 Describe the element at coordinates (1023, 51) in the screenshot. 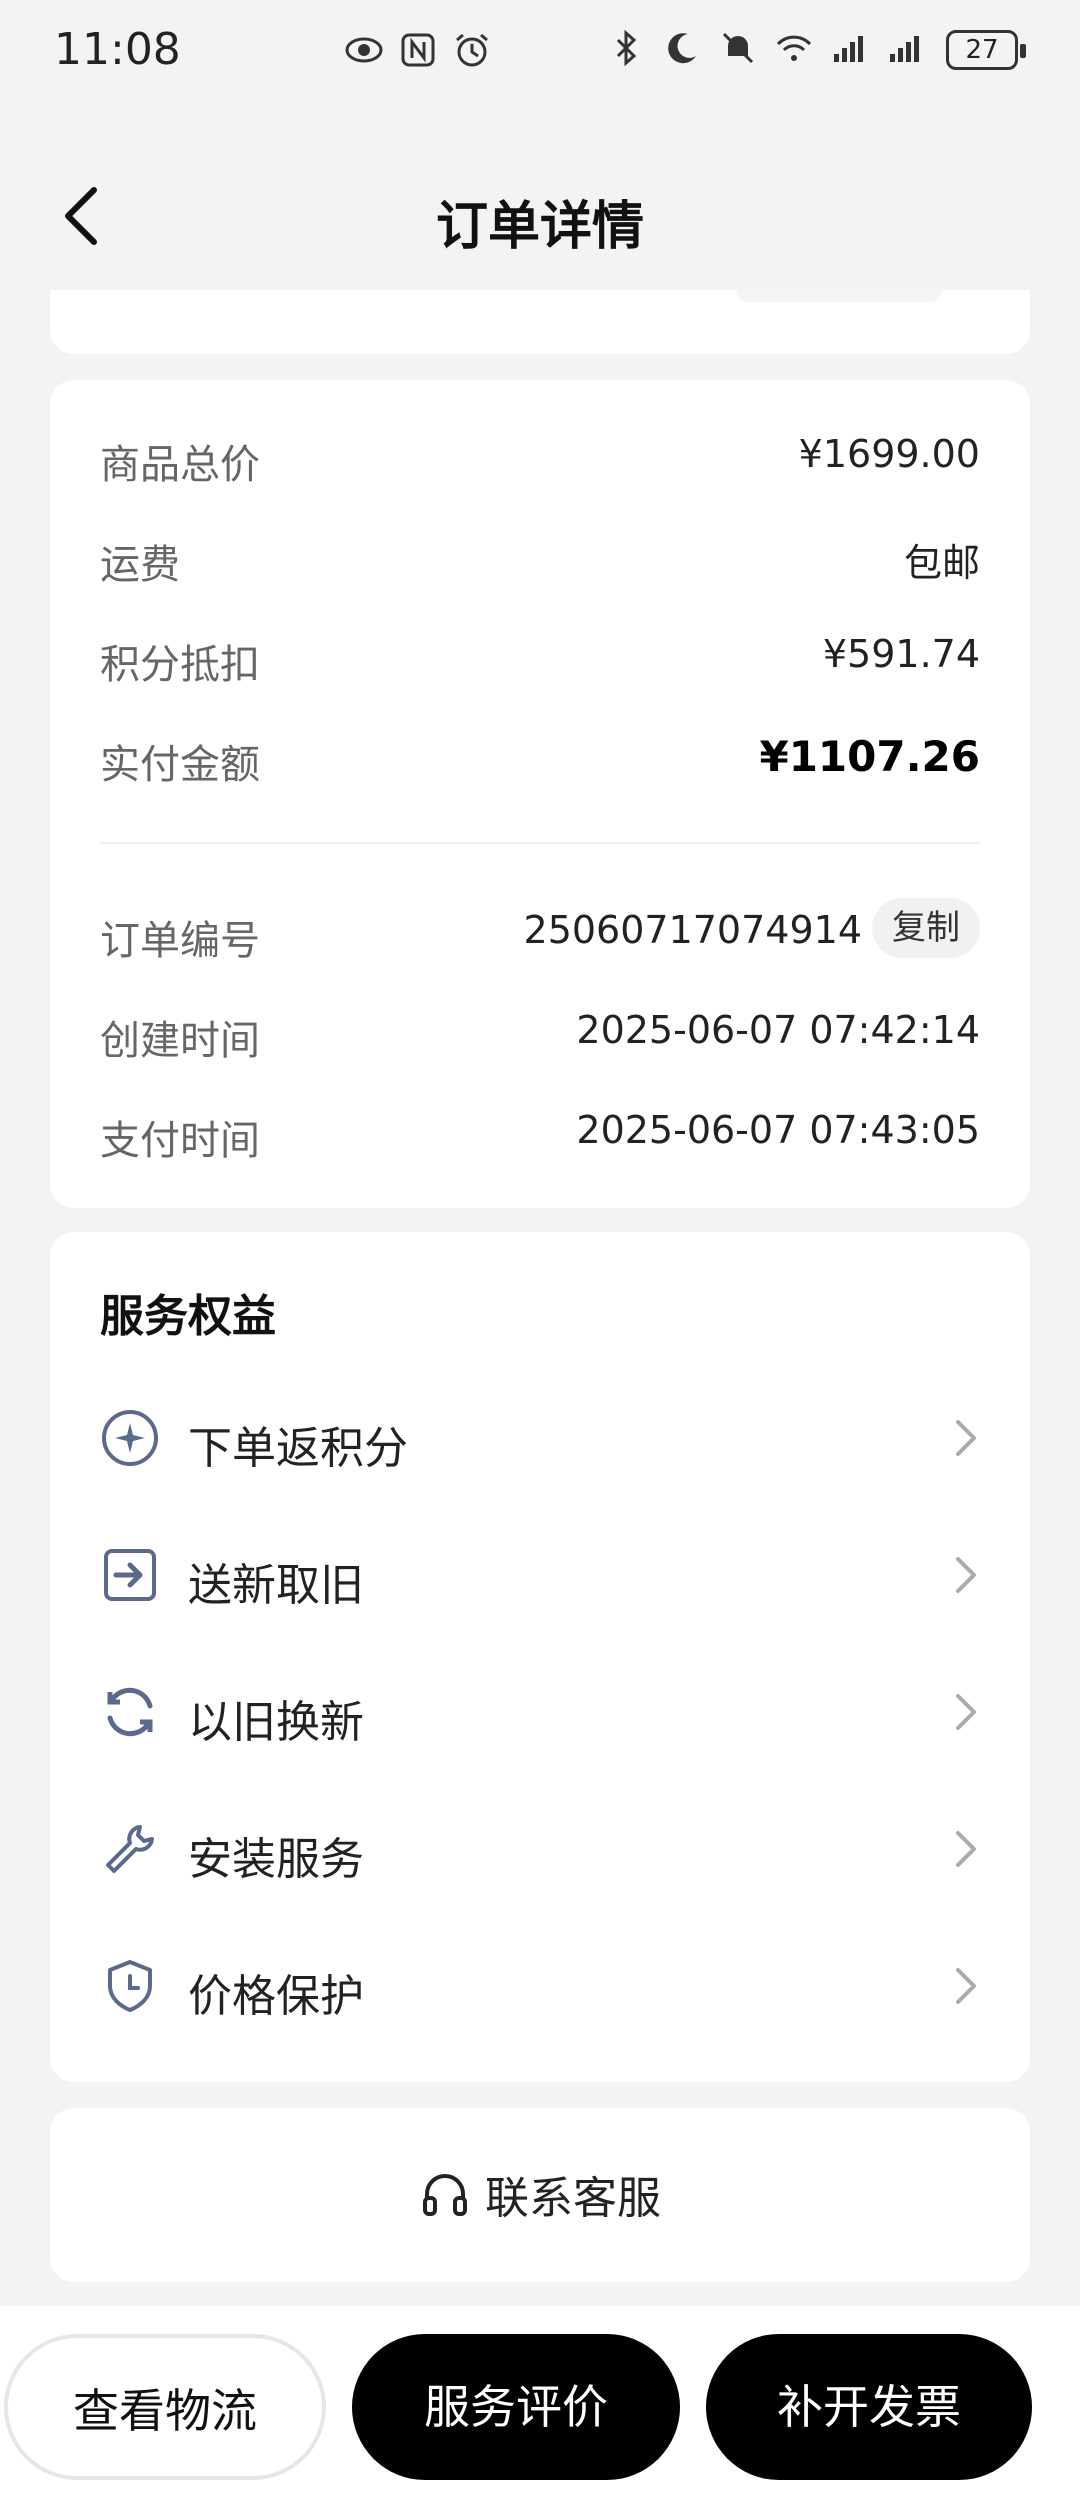

I see `battery-tip` at that location.